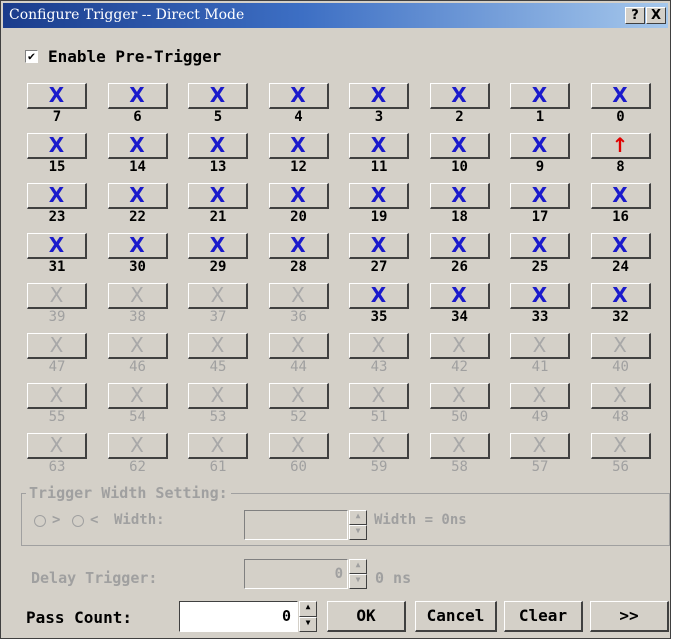 Image resolution: width=673 pixels, height=641 pixels. Describe the element at coordinates (656, 15) in the screenshot. I see `close-button: X` at that location.